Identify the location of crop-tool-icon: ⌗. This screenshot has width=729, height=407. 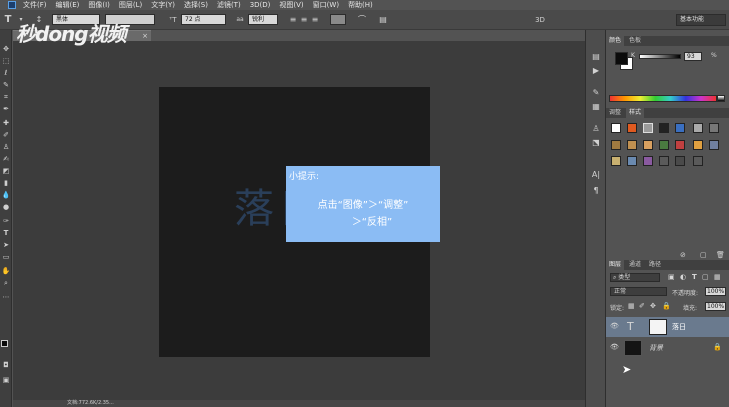
(6, 97).